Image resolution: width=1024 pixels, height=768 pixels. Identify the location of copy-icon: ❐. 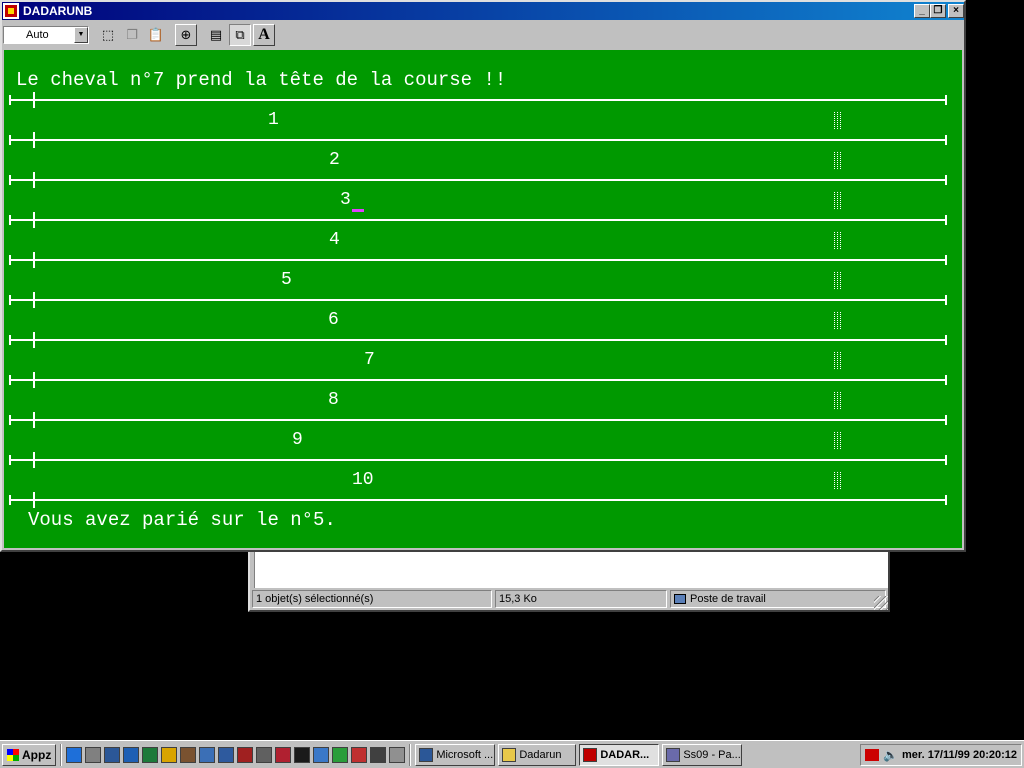
(132, 35).